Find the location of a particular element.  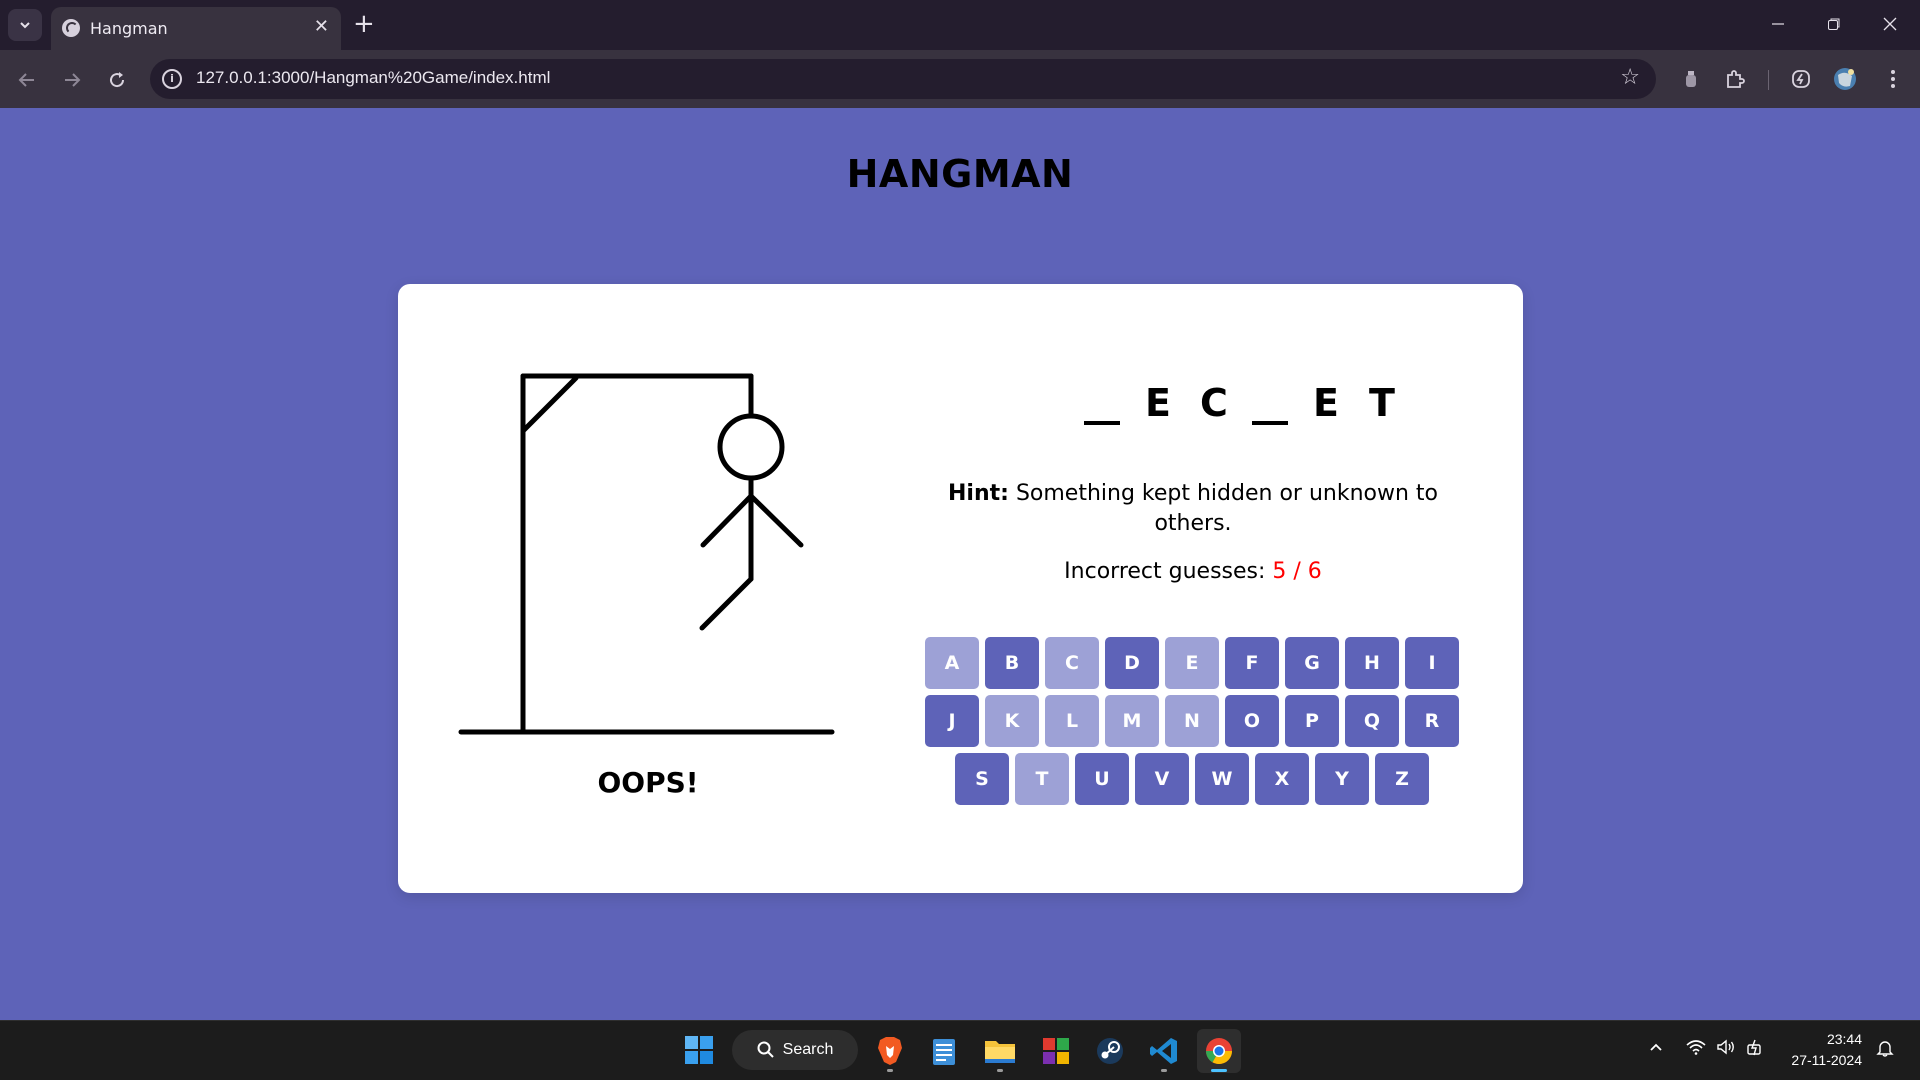

hangman-right-arm is located at coordinates (776, 520).